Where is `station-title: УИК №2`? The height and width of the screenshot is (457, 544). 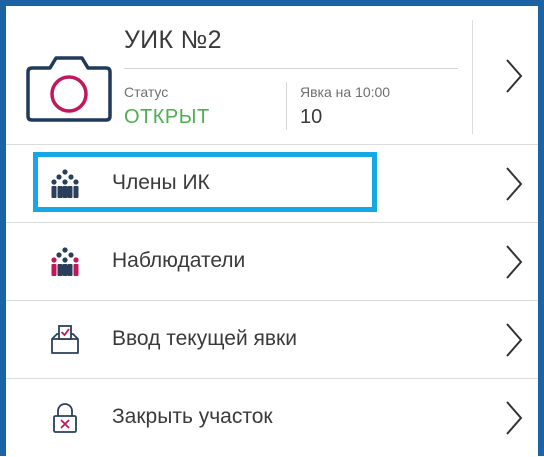
station-title: УИК №2 is located at coordinates (173, 40).